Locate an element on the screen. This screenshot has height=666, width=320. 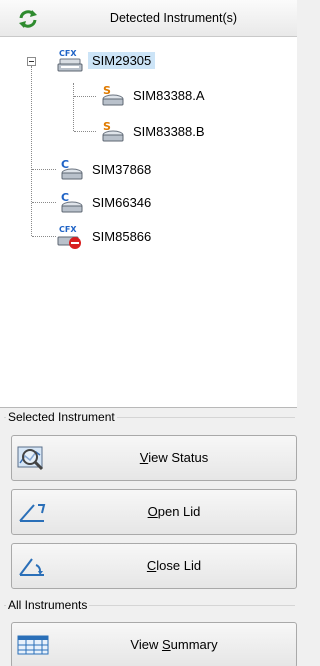
close-lid-button: Close Lid is located at coordinates (154, 566).